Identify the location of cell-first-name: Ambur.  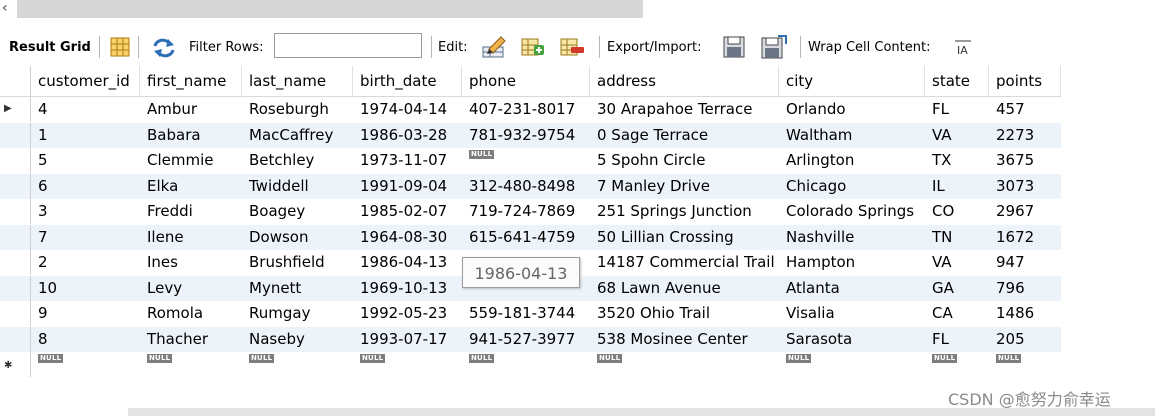
(191, 109).